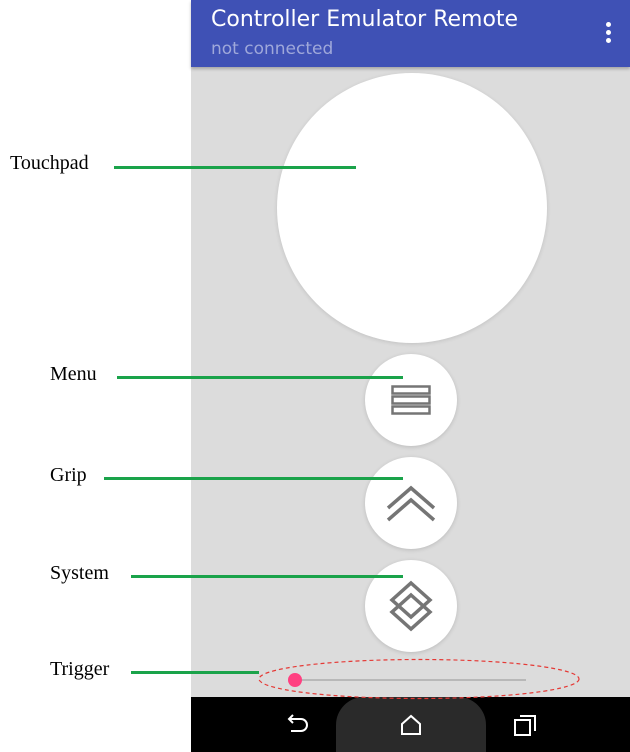  I want to click on trigger-highlight-ellipse, so click(419, 679).